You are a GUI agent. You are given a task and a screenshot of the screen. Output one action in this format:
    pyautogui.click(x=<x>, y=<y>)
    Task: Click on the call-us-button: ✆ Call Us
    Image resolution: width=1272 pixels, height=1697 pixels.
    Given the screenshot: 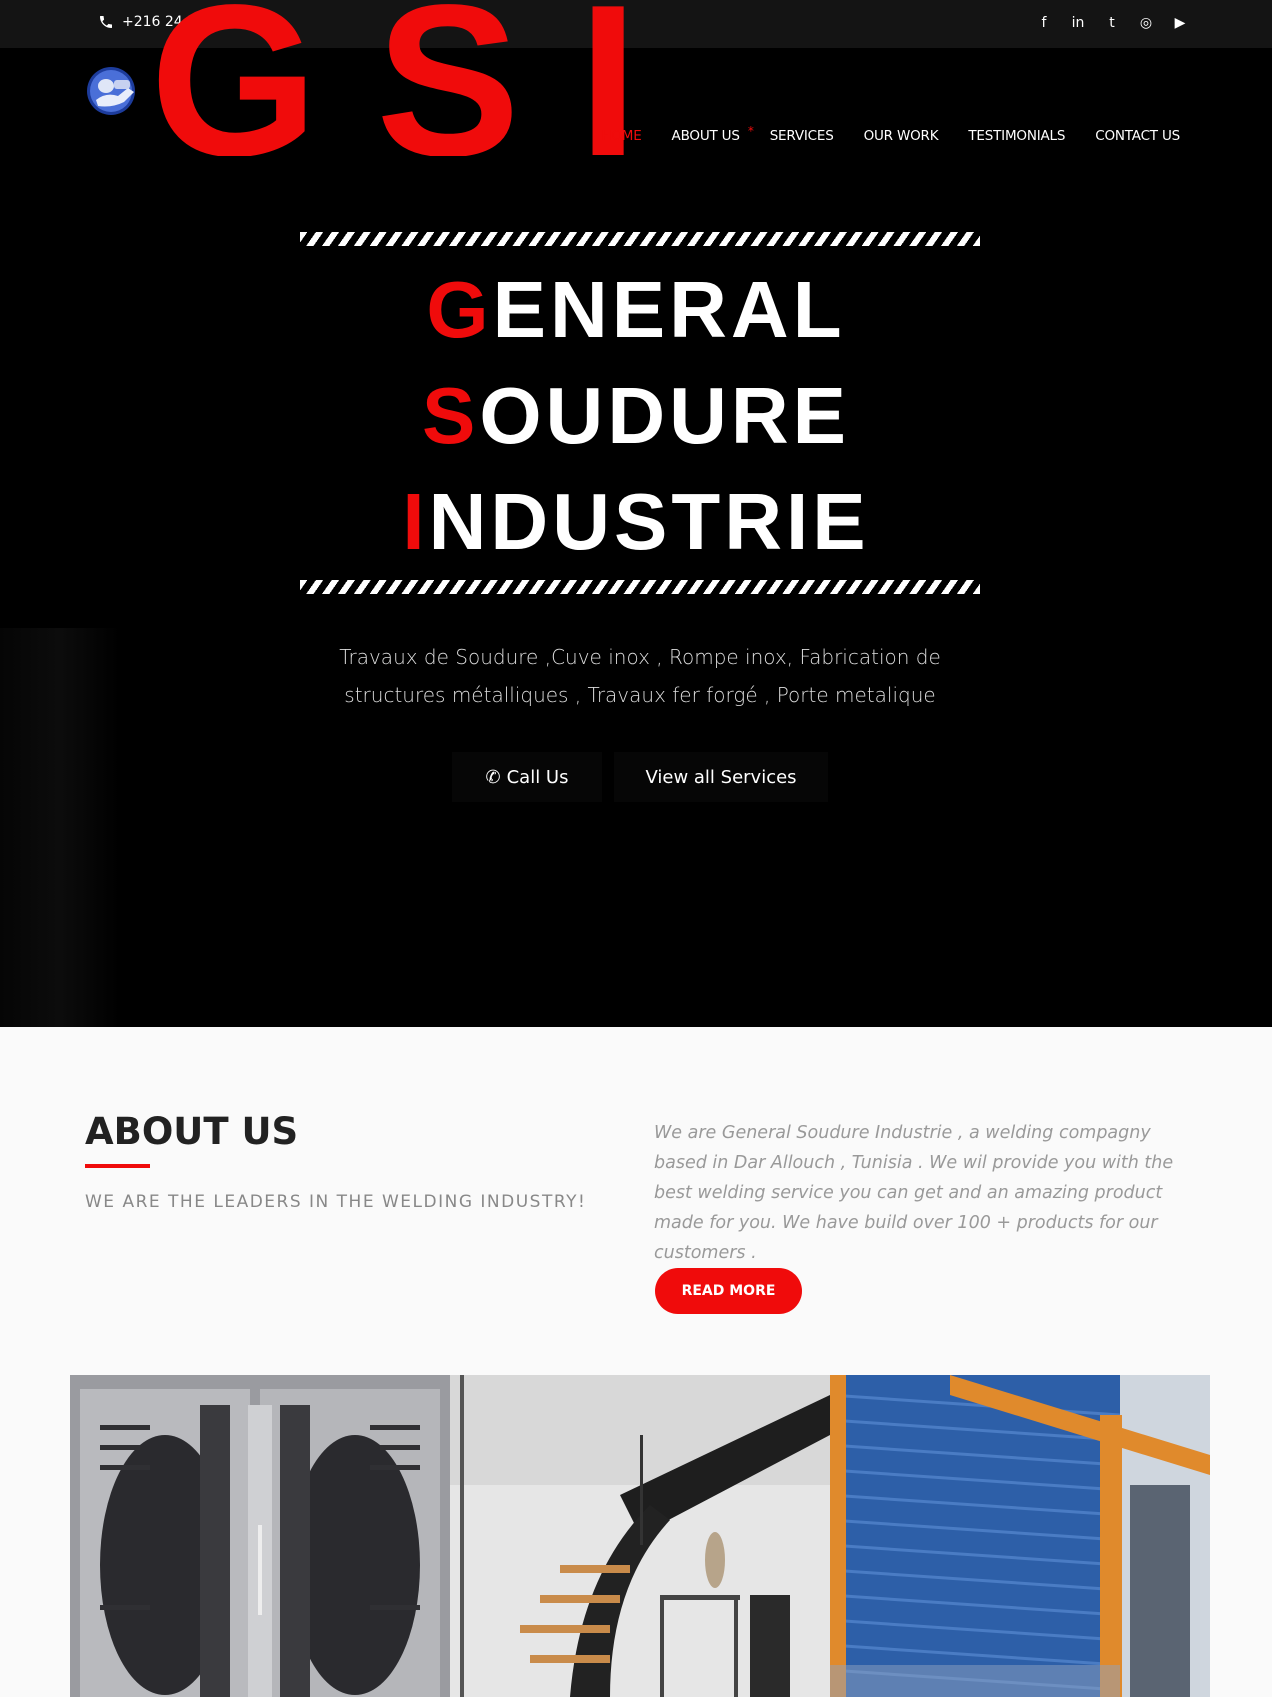 What is the action you would take?
    pyautogui.click(x=527, y=777)
    